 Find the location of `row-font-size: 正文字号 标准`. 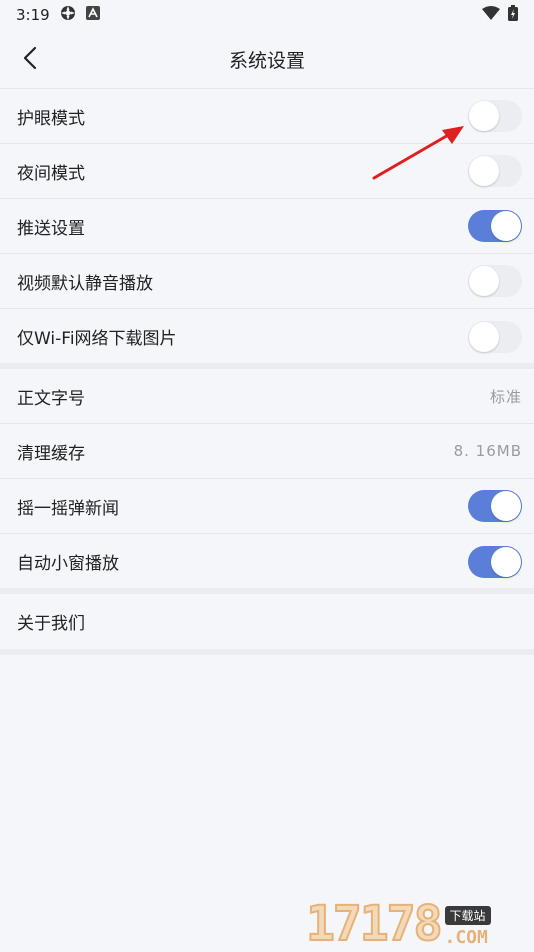

row-font-size: 正文字号 标准 is located at coordinates (267, 396).